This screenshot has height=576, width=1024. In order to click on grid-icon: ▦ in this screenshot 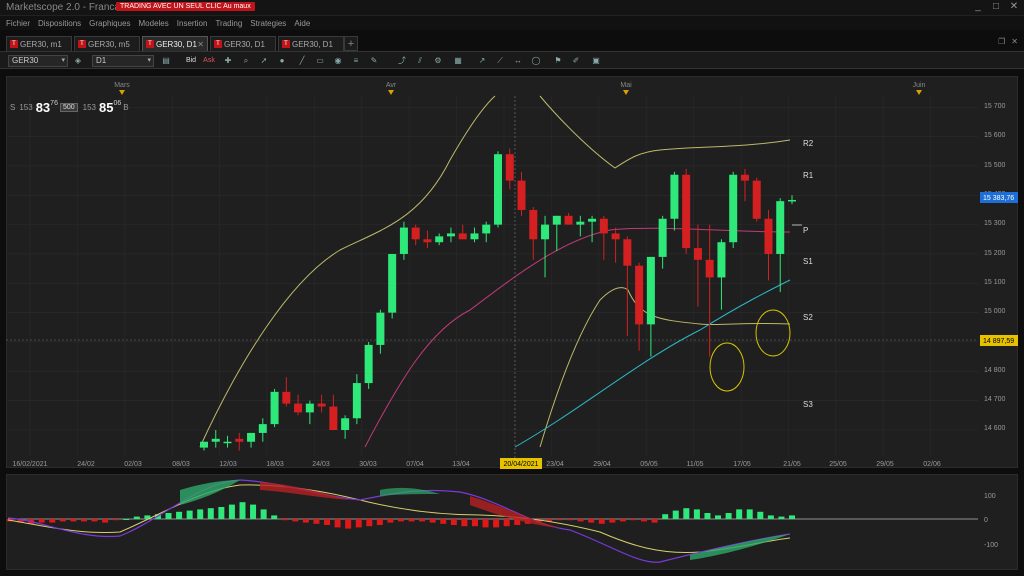, I will do `click(458, 61)`.